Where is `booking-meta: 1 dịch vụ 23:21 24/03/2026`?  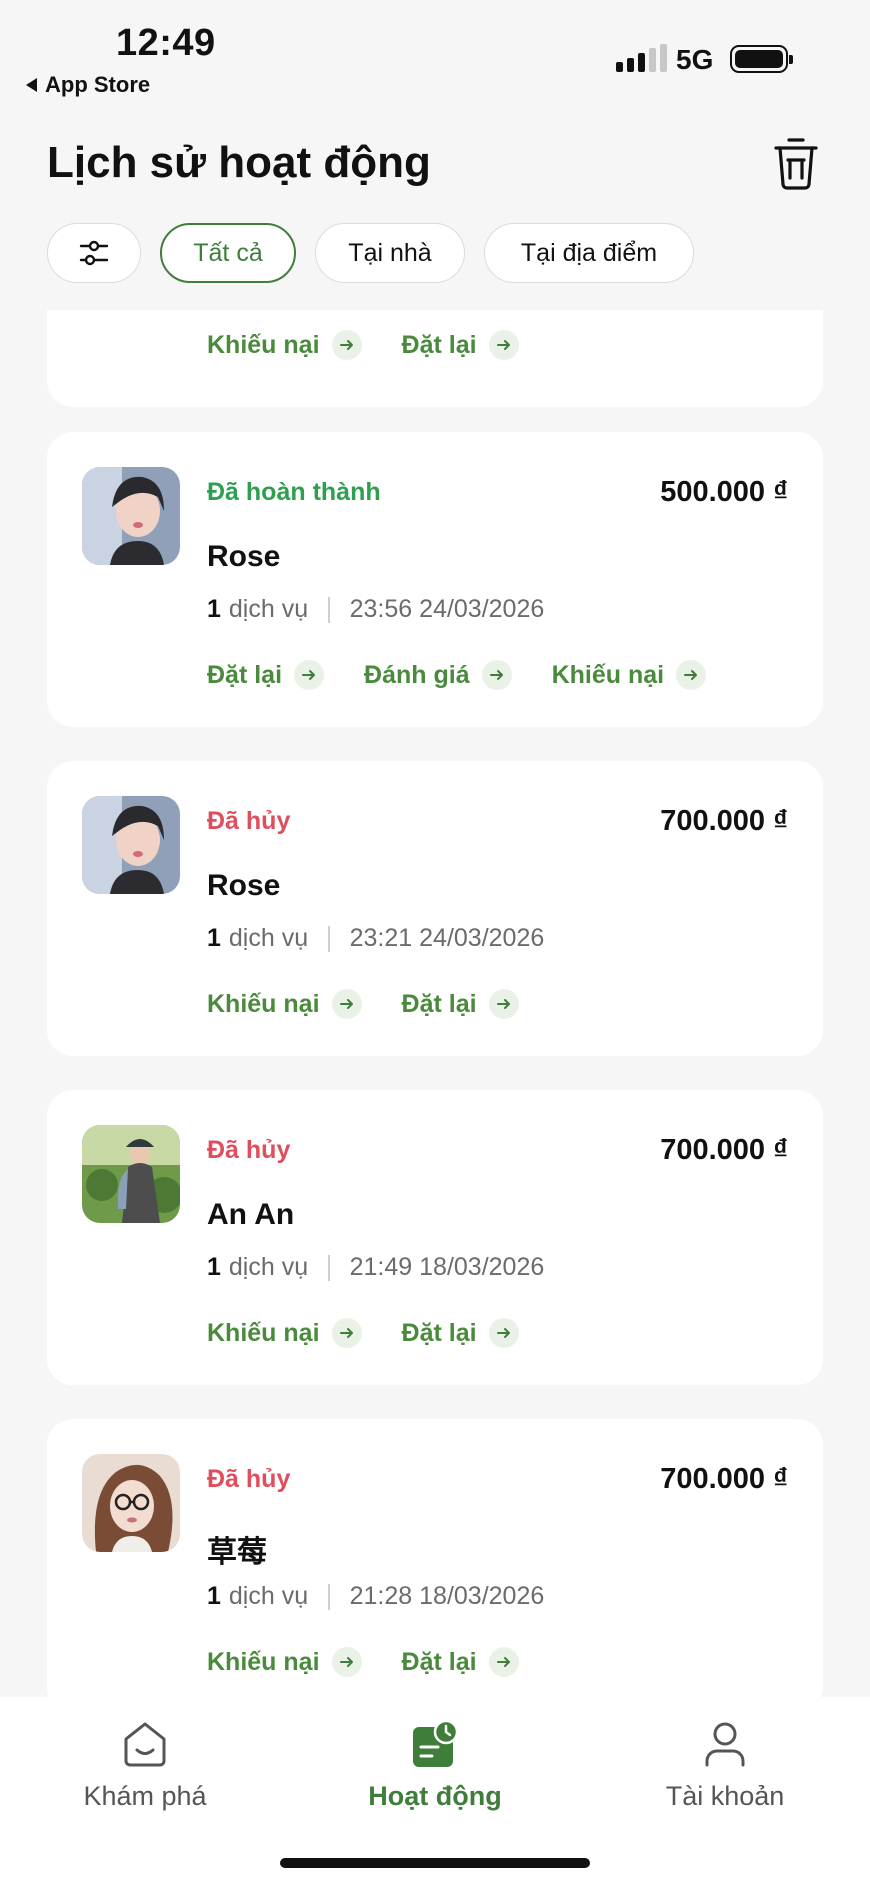 booking-meta: 1 dịch vụ 23:21 24/03/2026 is located at coordinates (375, 938).